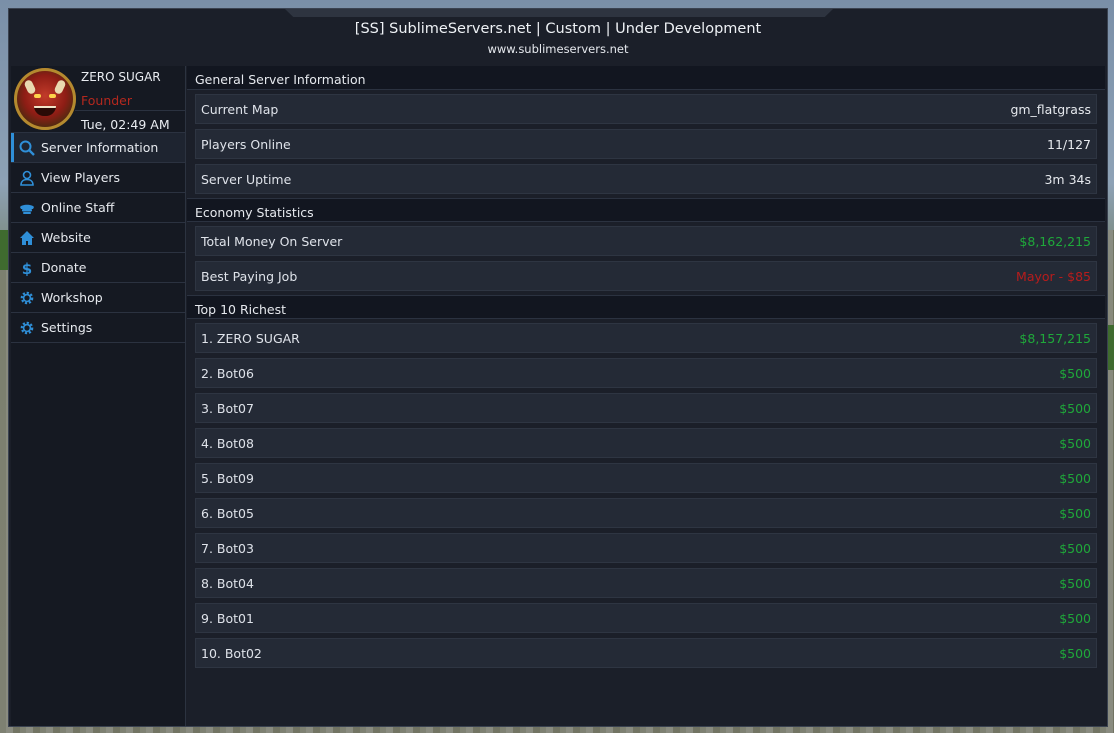  What do you see at coordinates (231, 653) in the screenshot?
I see `row-label: 10. Bot02` at bounding box center [231, 653].